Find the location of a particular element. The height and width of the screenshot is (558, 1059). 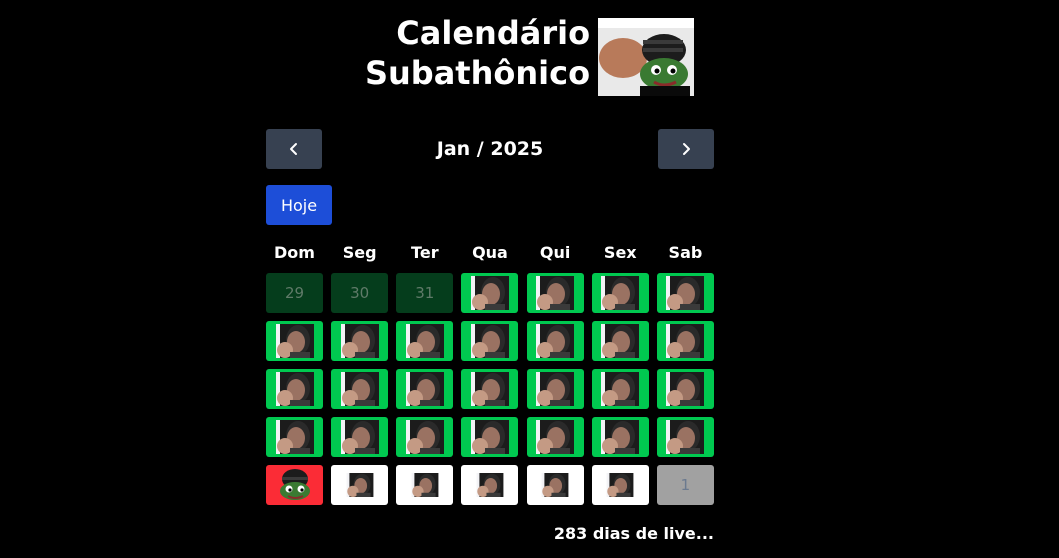

calendar-day-prev: 31 is located at coordinates (425, 293).